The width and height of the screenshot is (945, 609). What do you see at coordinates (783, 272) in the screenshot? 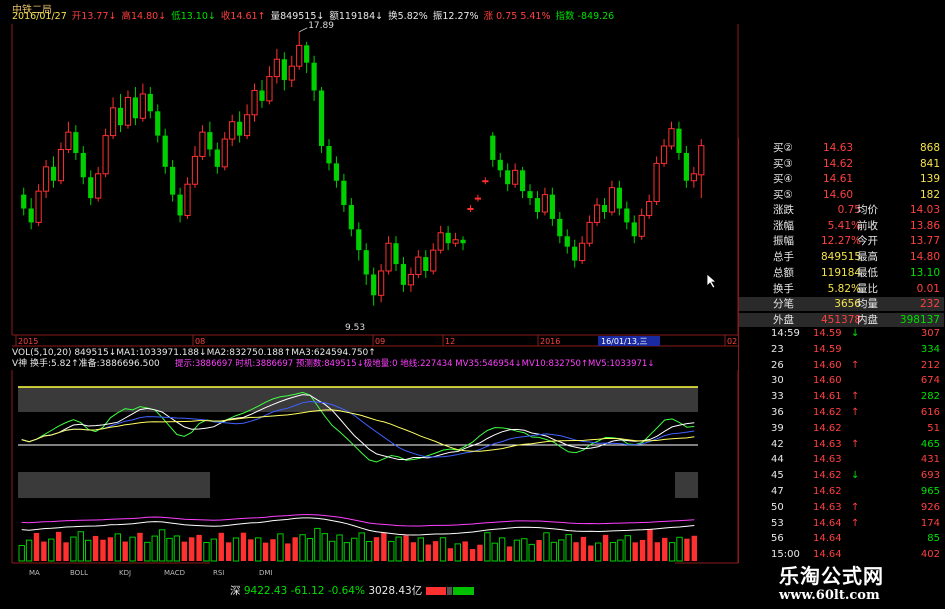
I see `stat-label: 总额` at bounding box center [783, 272].